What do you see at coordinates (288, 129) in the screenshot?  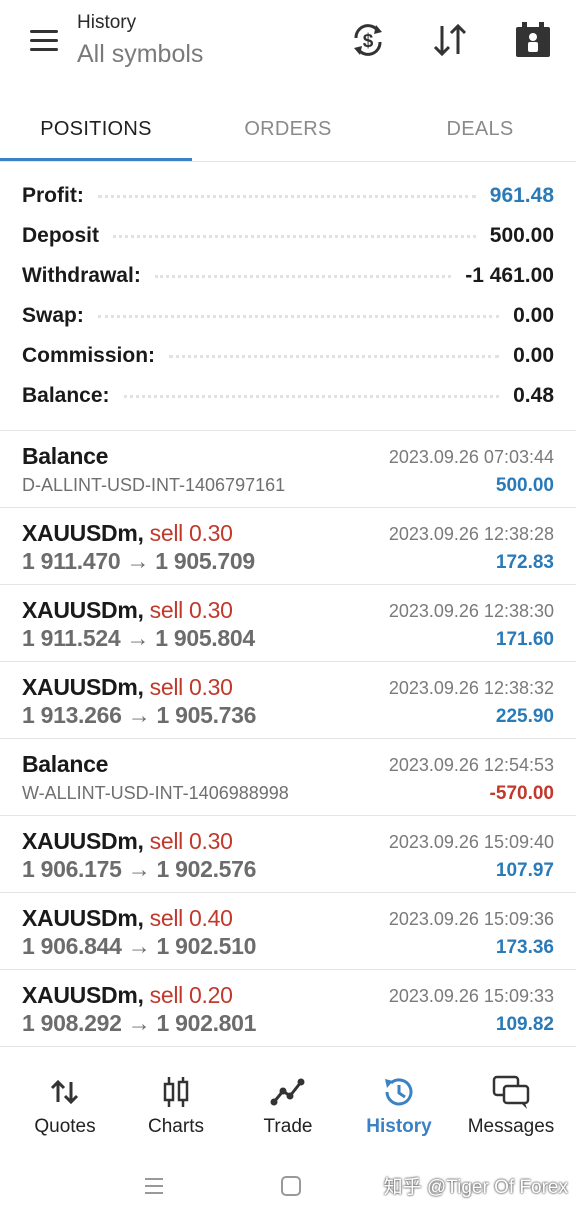 I see `tab-orders: ORDERS` at bounding box center [288, 129].